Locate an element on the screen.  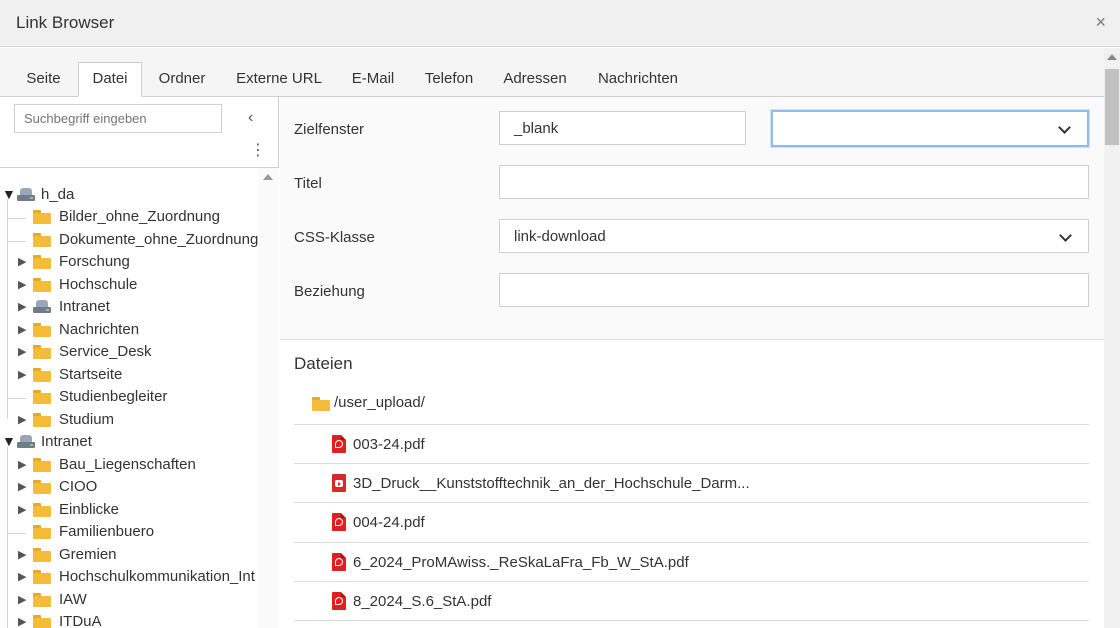
collapse-sidebar-icon: ‹ is located at coordinates (250, 118).